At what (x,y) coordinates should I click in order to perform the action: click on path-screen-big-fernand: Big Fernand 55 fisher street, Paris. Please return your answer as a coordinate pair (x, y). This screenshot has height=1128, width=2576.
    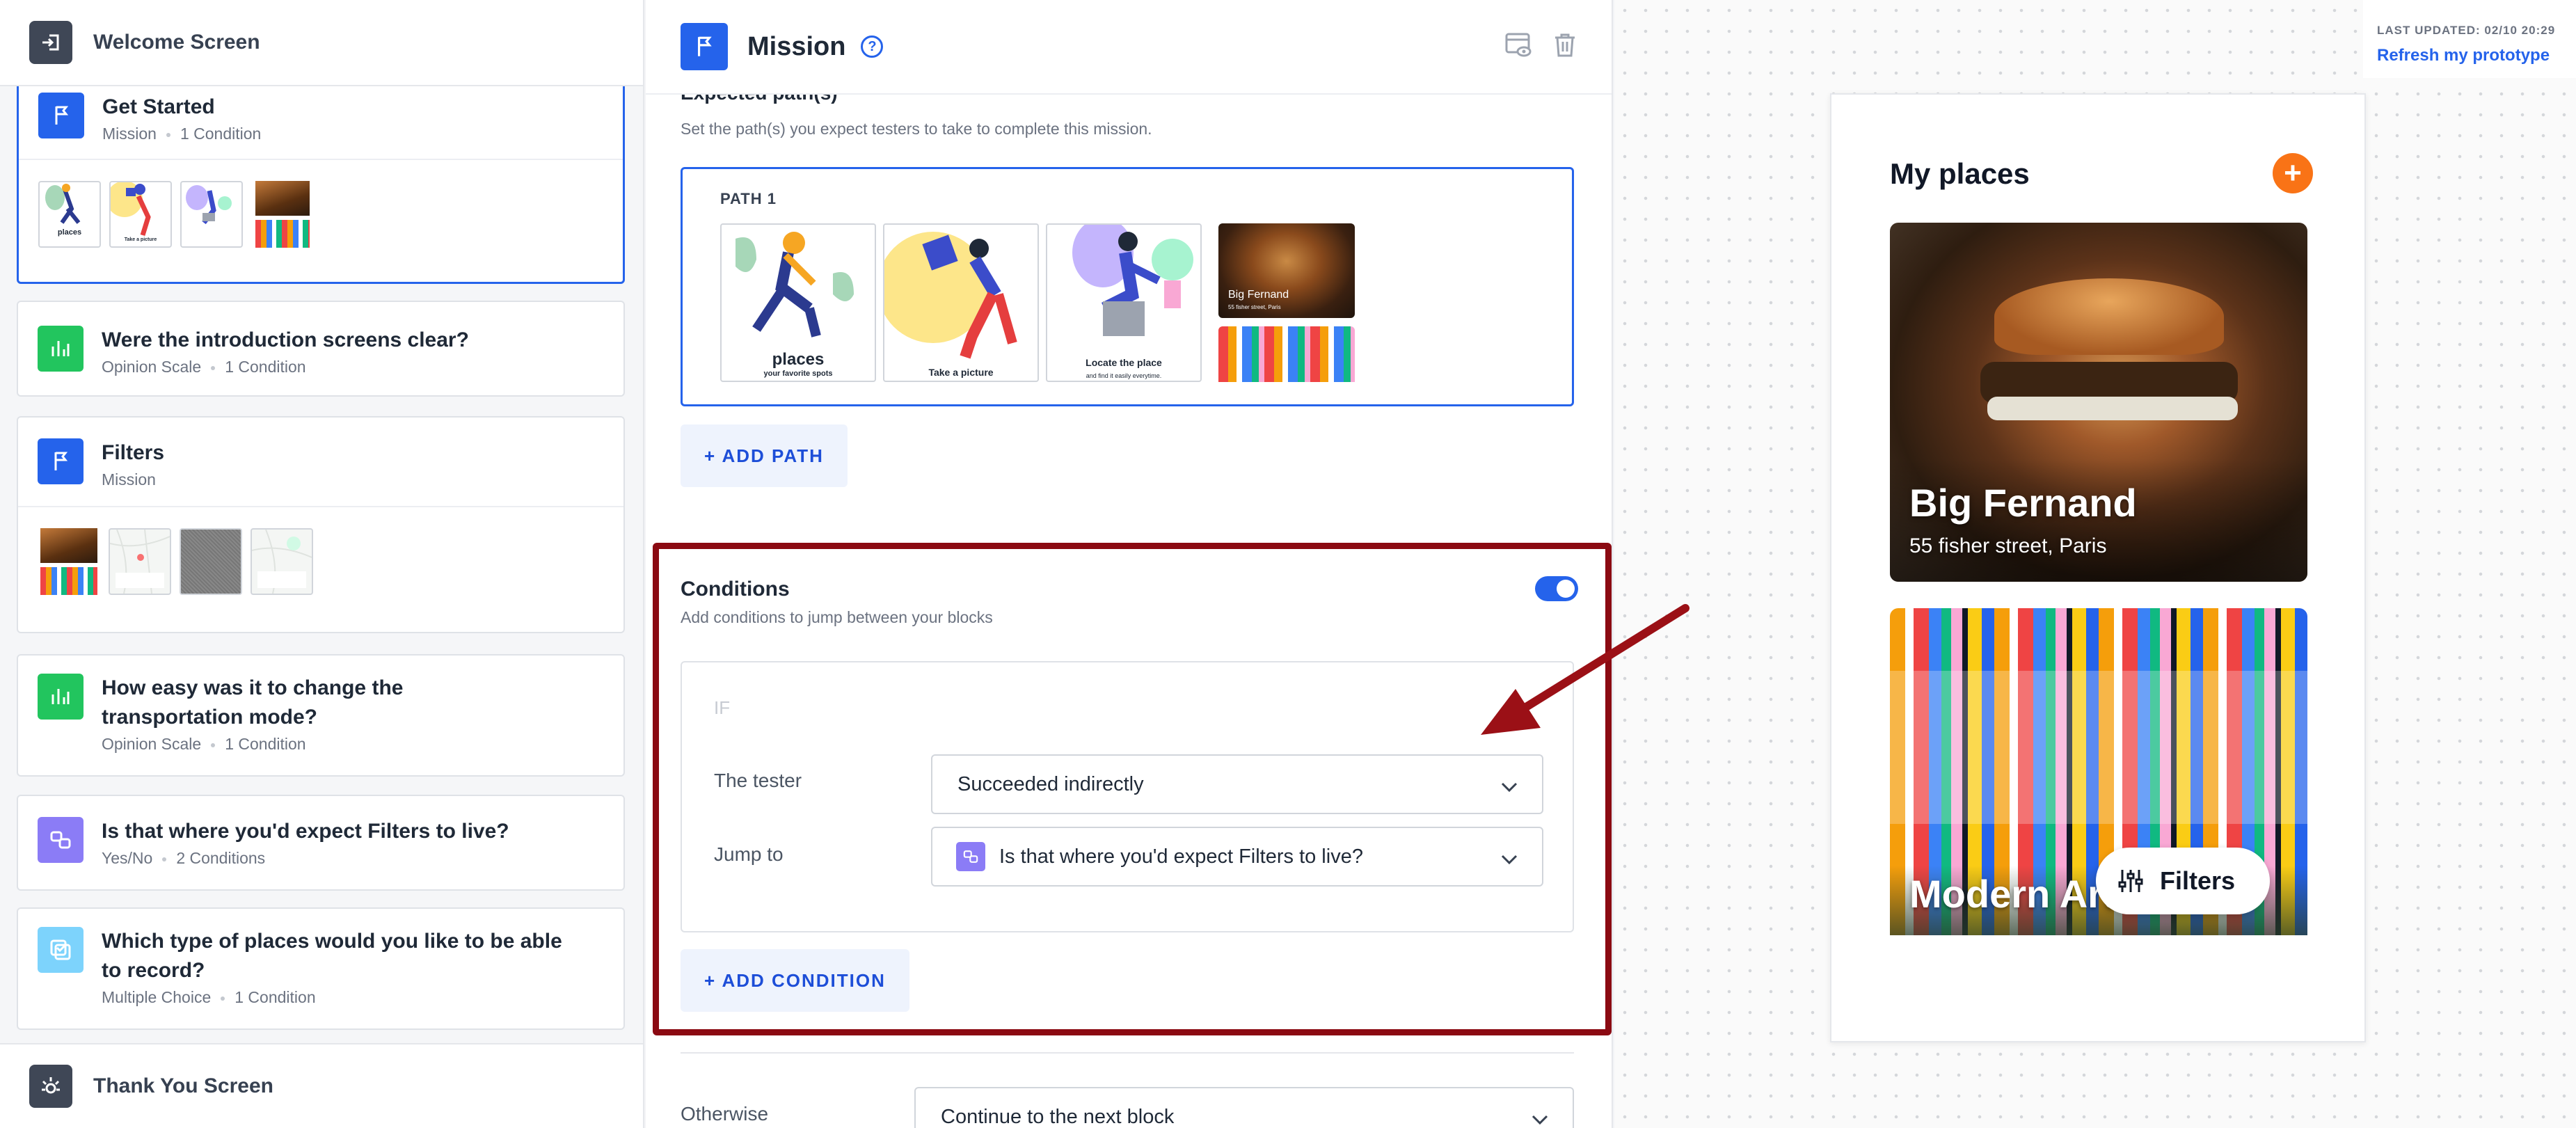
    Looking at the image, I should click on (1287, 302).